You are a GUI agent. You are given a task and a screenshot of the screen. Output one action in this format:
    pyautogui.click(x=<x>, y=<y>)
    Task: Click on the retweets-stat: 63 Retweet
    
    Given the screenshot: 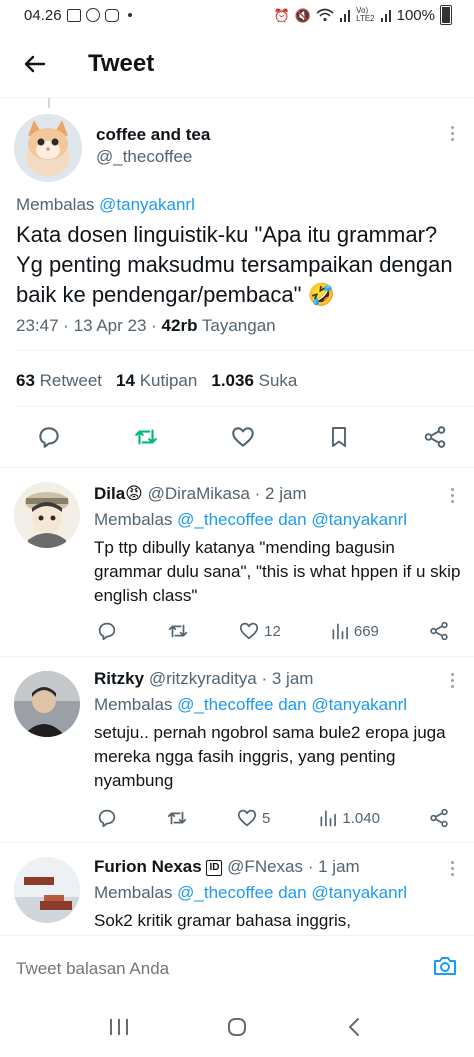 What is the action you would take?
    pyautogui.click(x=59, y=381)
    